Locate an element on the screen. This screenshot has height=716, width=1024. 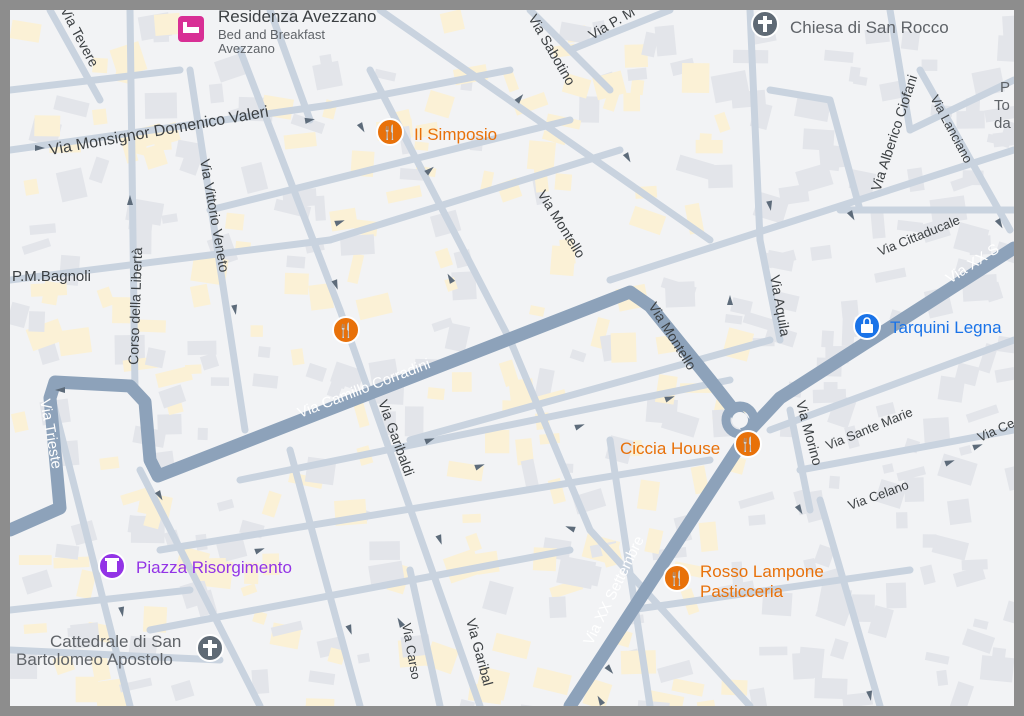
place-restaurant-unnamed: 🍴 is located at coordinates (346, 330).